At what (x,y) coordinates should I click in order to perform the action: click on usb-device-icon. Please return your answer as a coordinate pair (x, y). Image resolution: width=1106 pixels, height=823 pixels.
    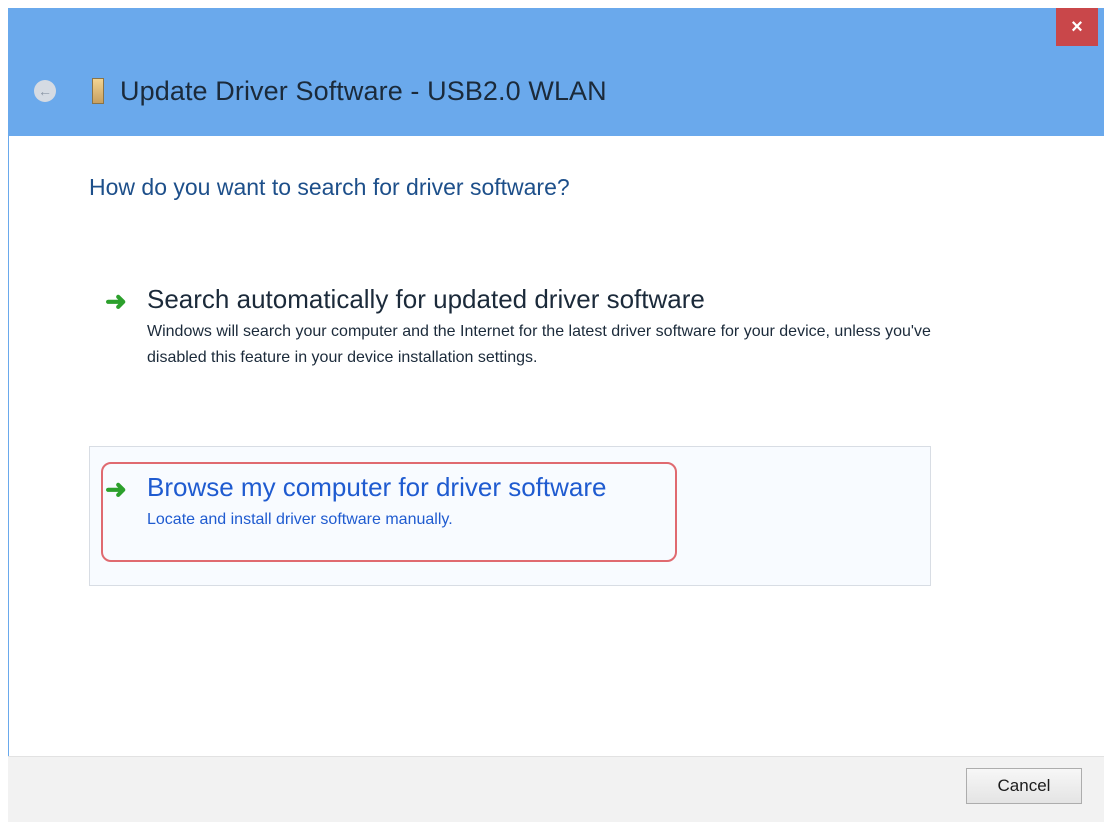
    Looking at the image, I should click on (98, 91).